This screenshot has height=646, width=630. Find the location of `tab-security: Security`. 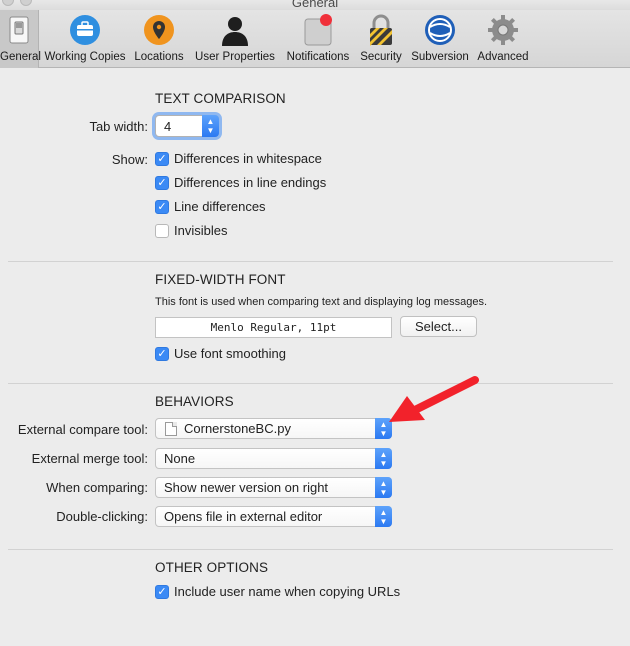

tab-security: Security is located at coordinates (381, 39).